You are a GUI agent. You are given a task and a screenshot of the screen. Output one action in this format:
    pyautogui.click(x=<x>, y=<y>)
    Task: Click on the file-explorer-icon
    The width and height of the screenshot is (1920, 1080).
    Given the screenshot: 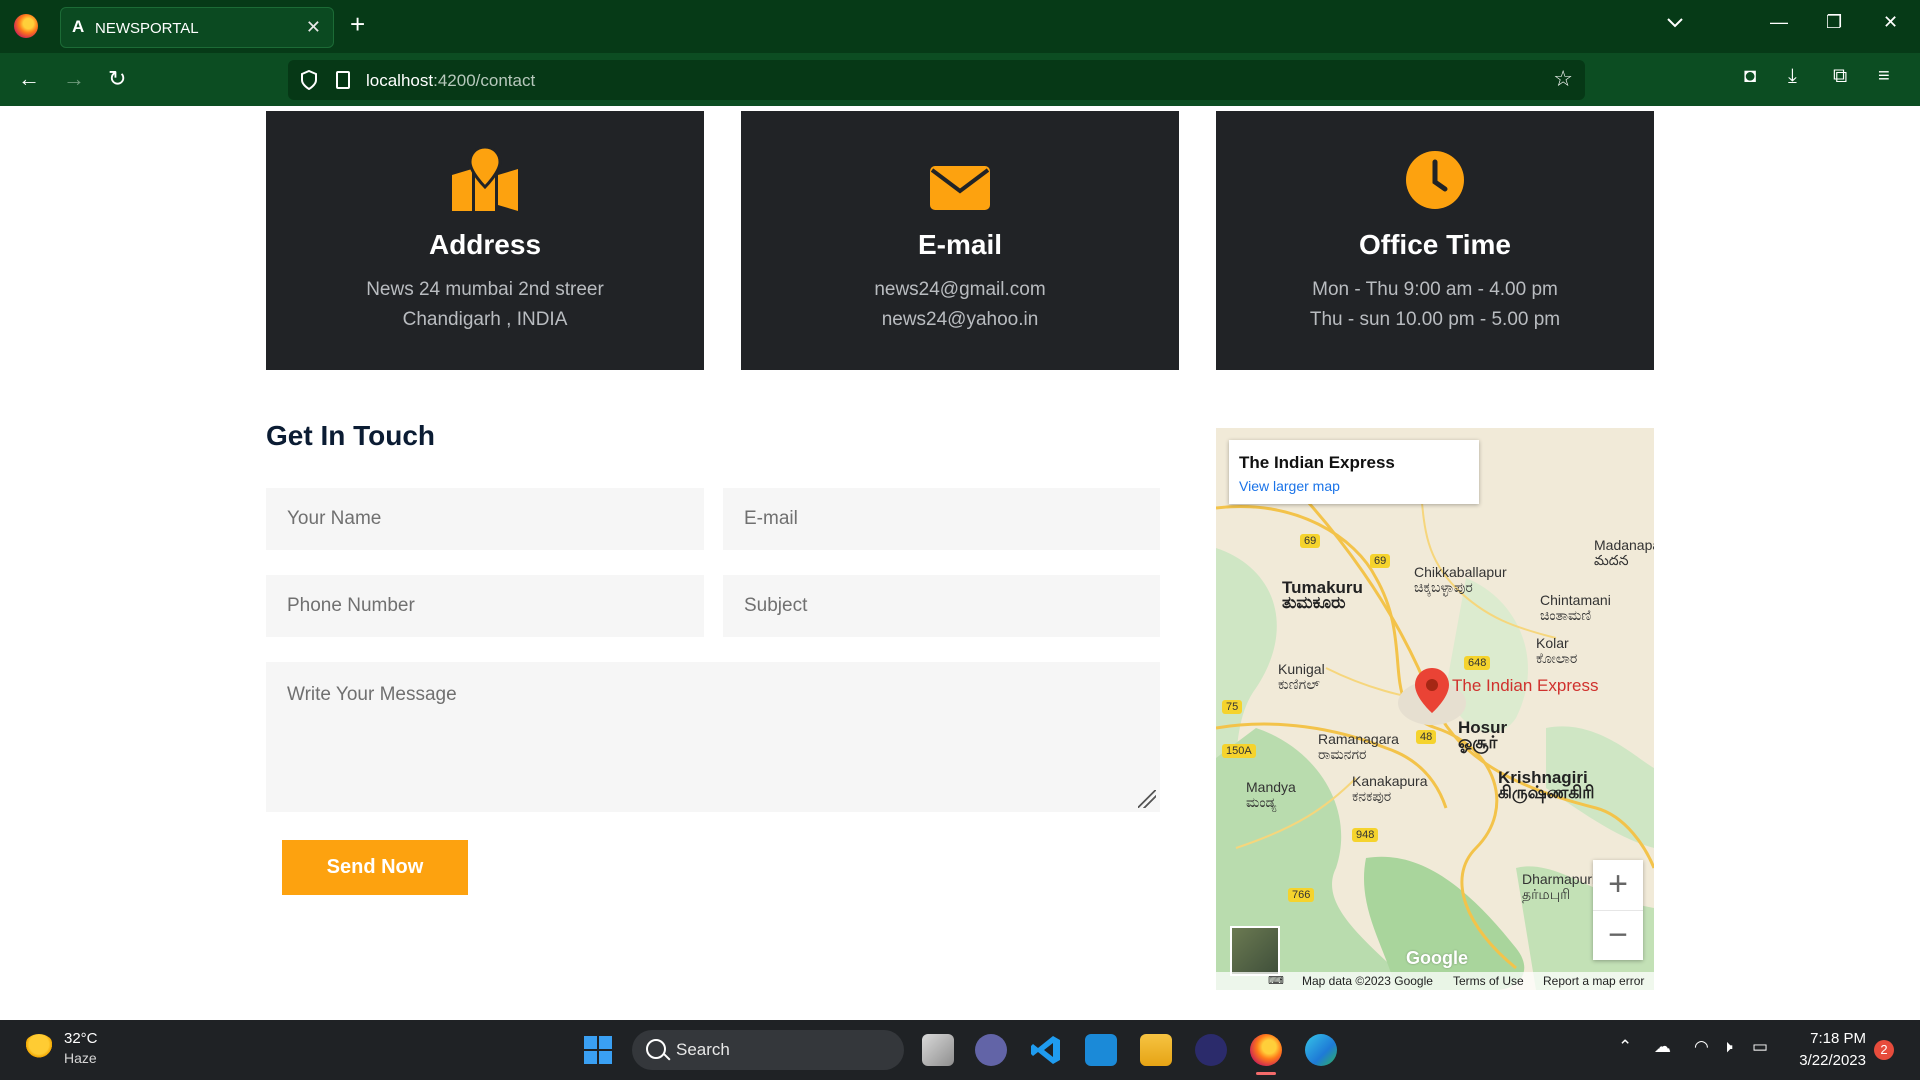 What is the action you would take?
    pyautogui.click(x=1156, y=1050)
    